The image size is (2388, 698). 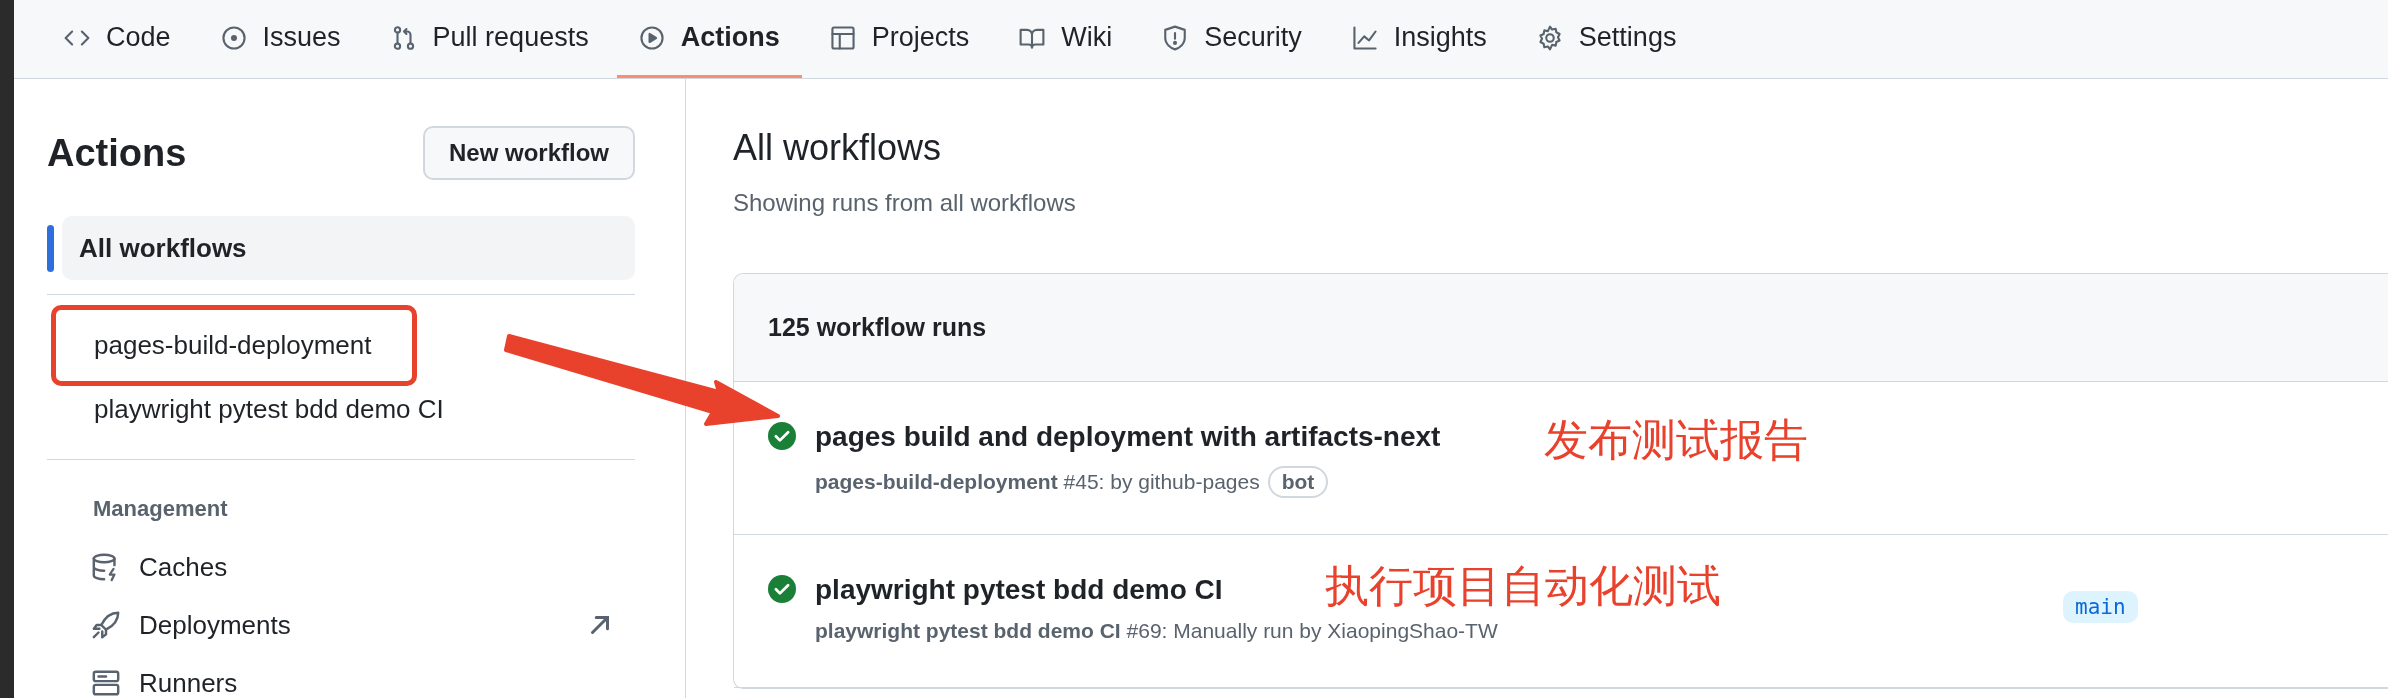 I want to click on management-item: Deployments, so click(x=341, y=625).